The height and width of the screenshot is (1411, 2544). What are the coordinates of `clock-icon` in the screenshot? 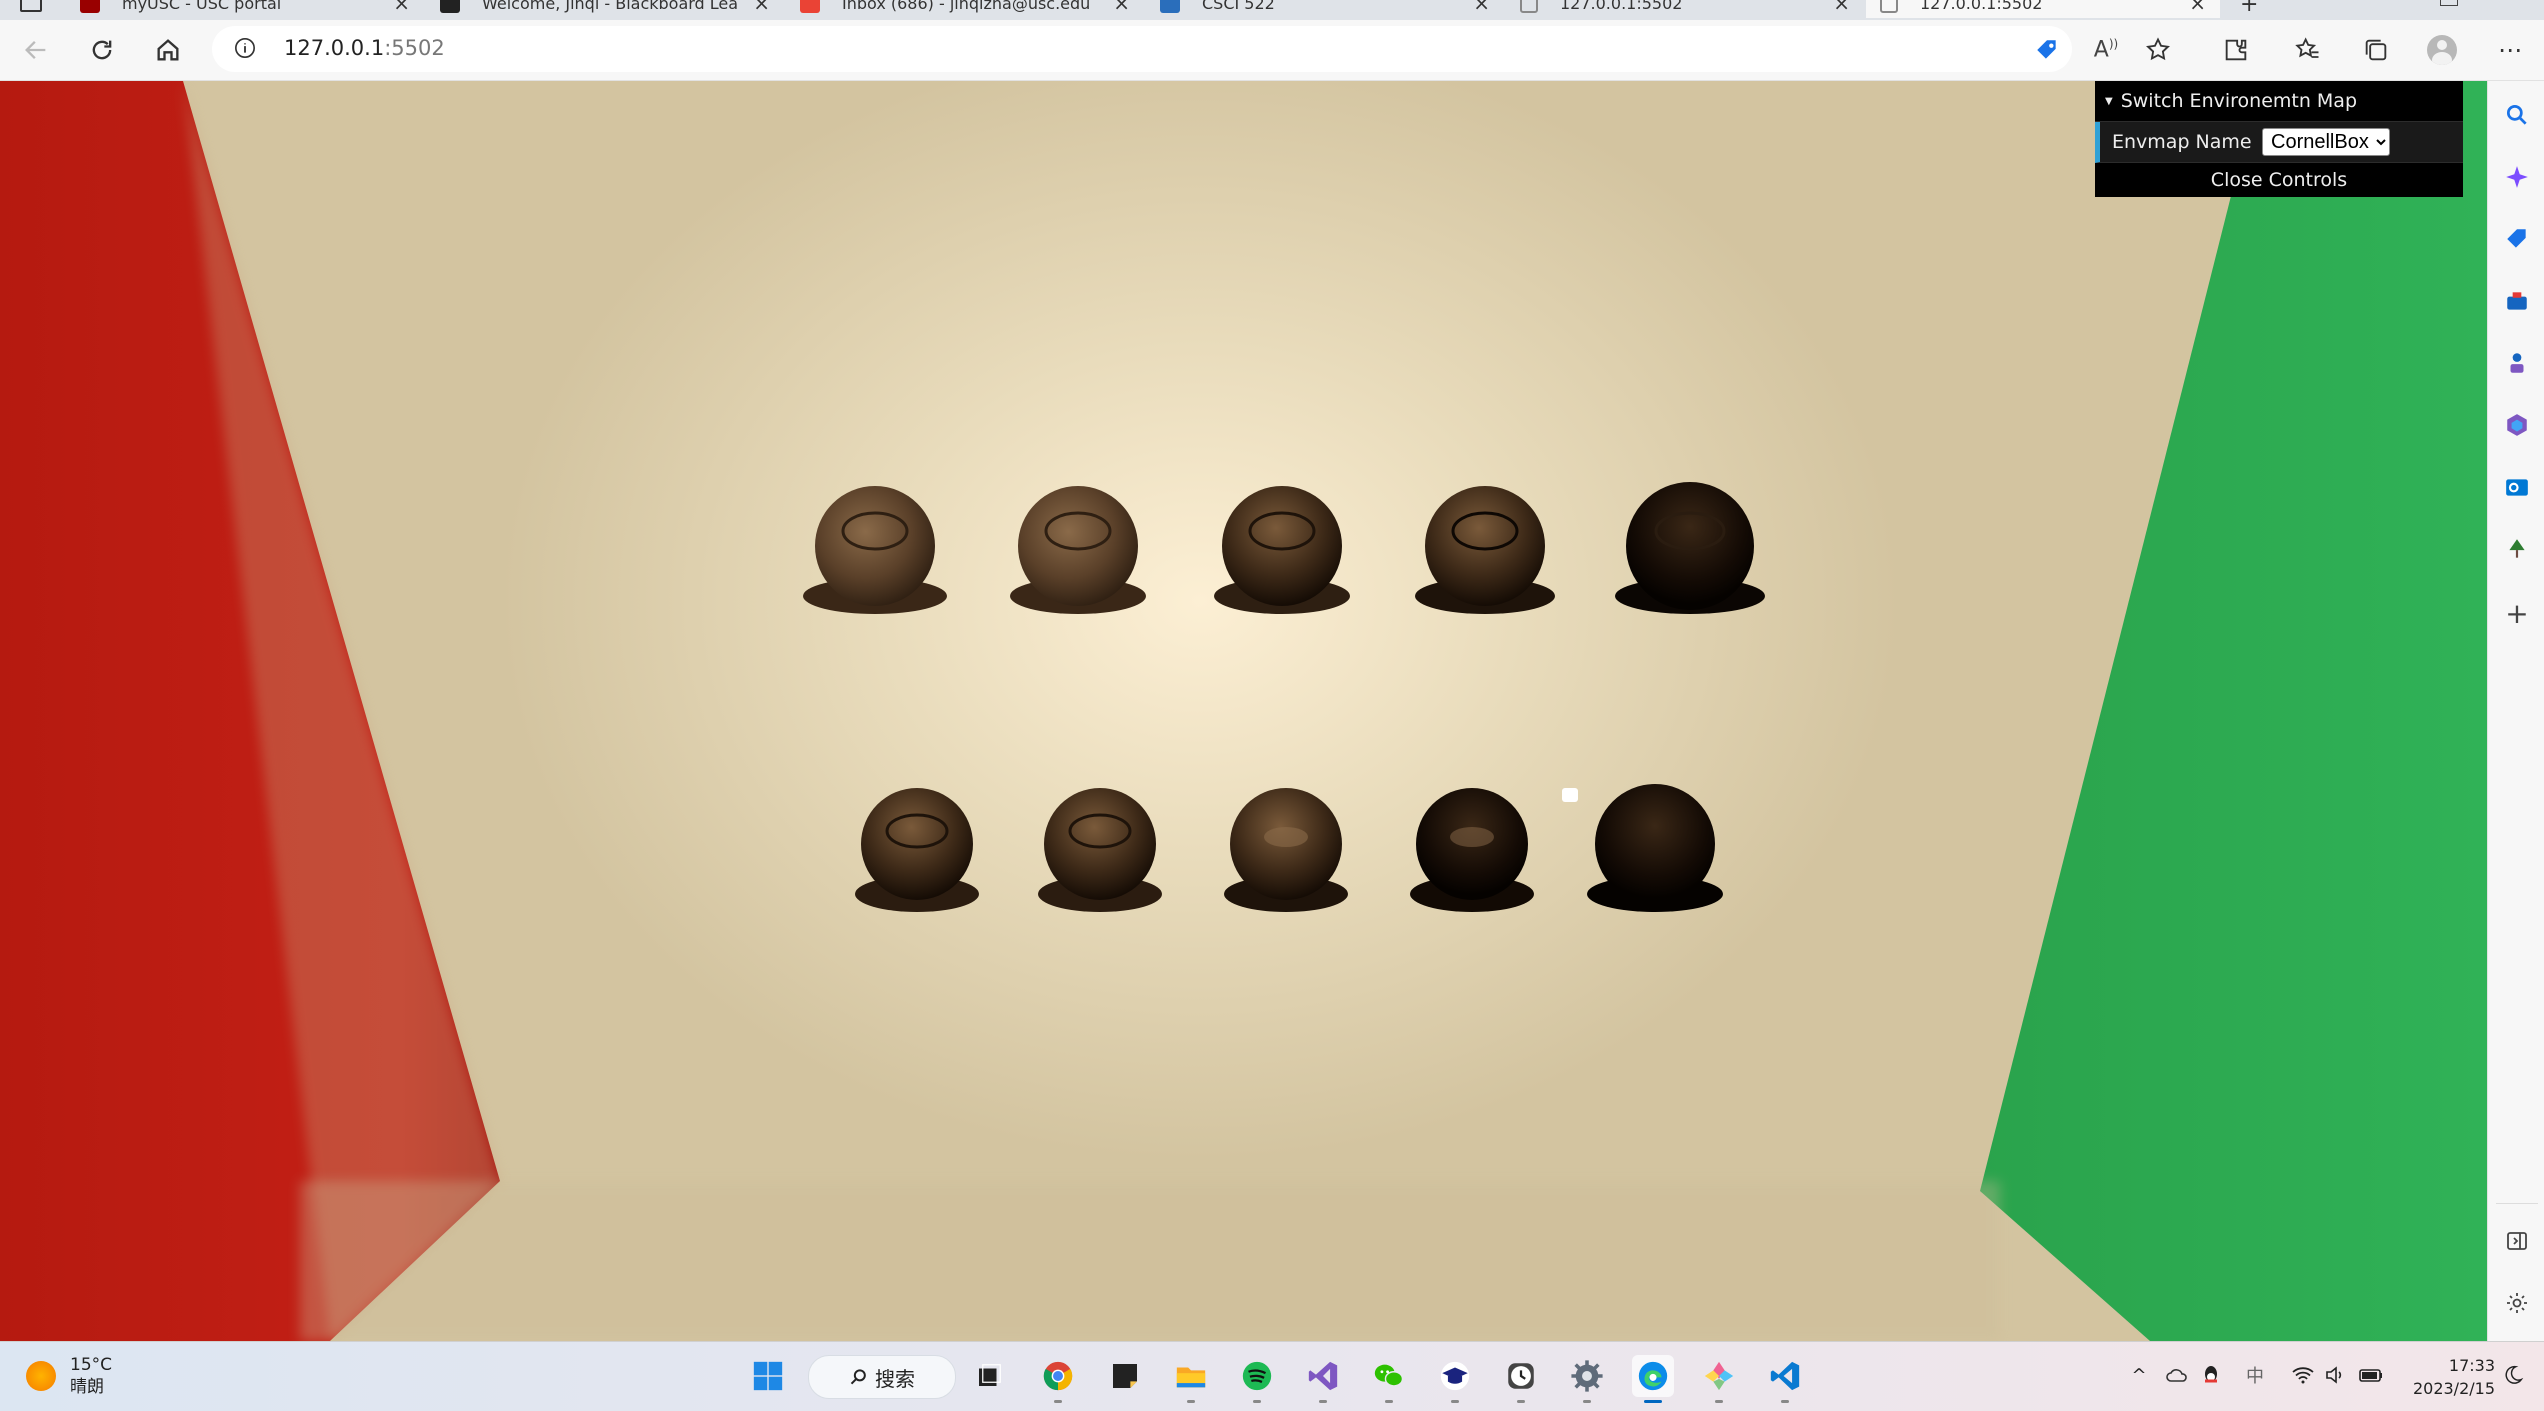 It's located at (1521, 1376).